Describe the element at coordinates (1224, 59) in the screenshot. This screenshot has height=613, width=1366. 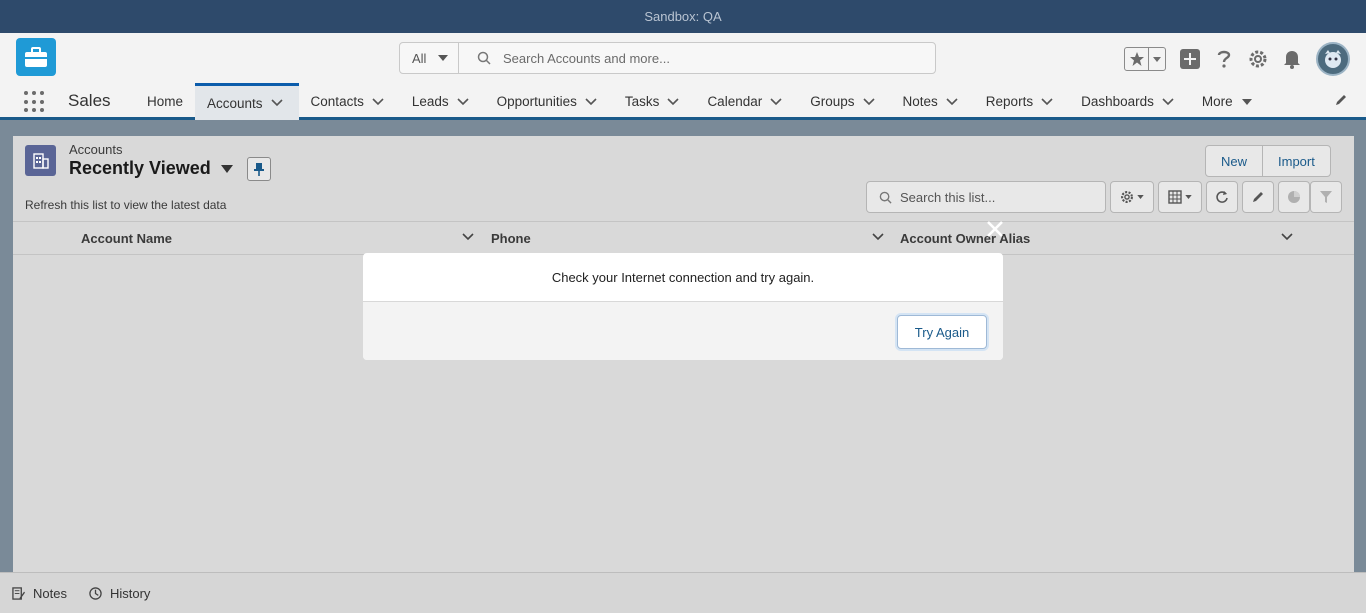
I see `help-icon` at that location.